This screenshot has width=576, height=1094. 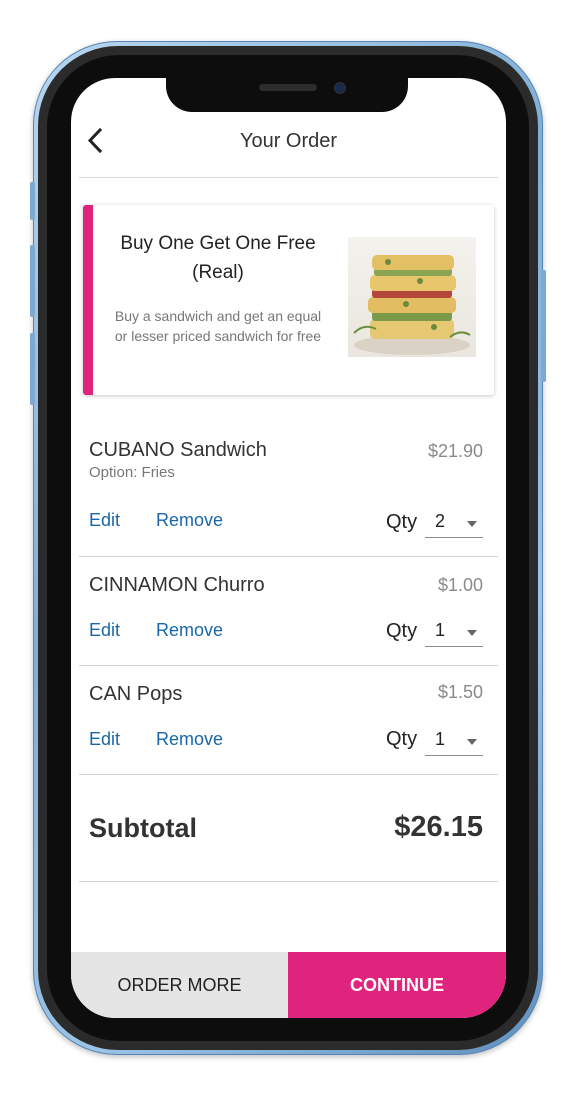 What do you see at coordinates (438, 827) in the screenshot?
I see `subtotal-value: $26.15` at bounding box center [438, 827].